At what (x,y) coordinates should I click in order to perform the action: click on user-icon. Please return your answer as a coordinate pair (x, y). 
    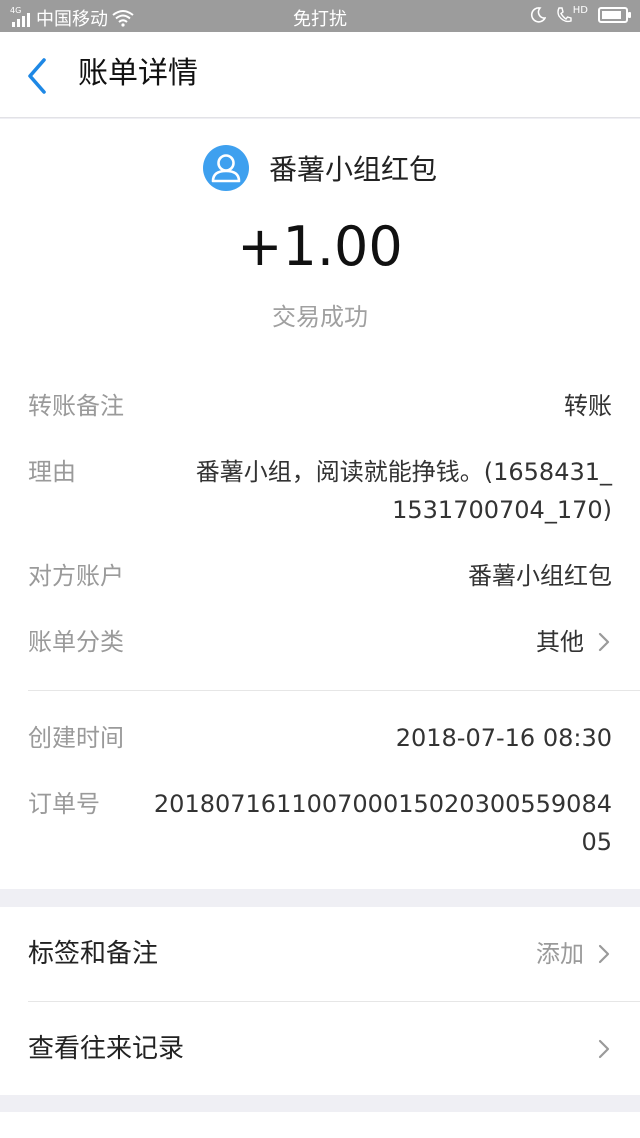
    Looking at the image, I should click on (226, 168).